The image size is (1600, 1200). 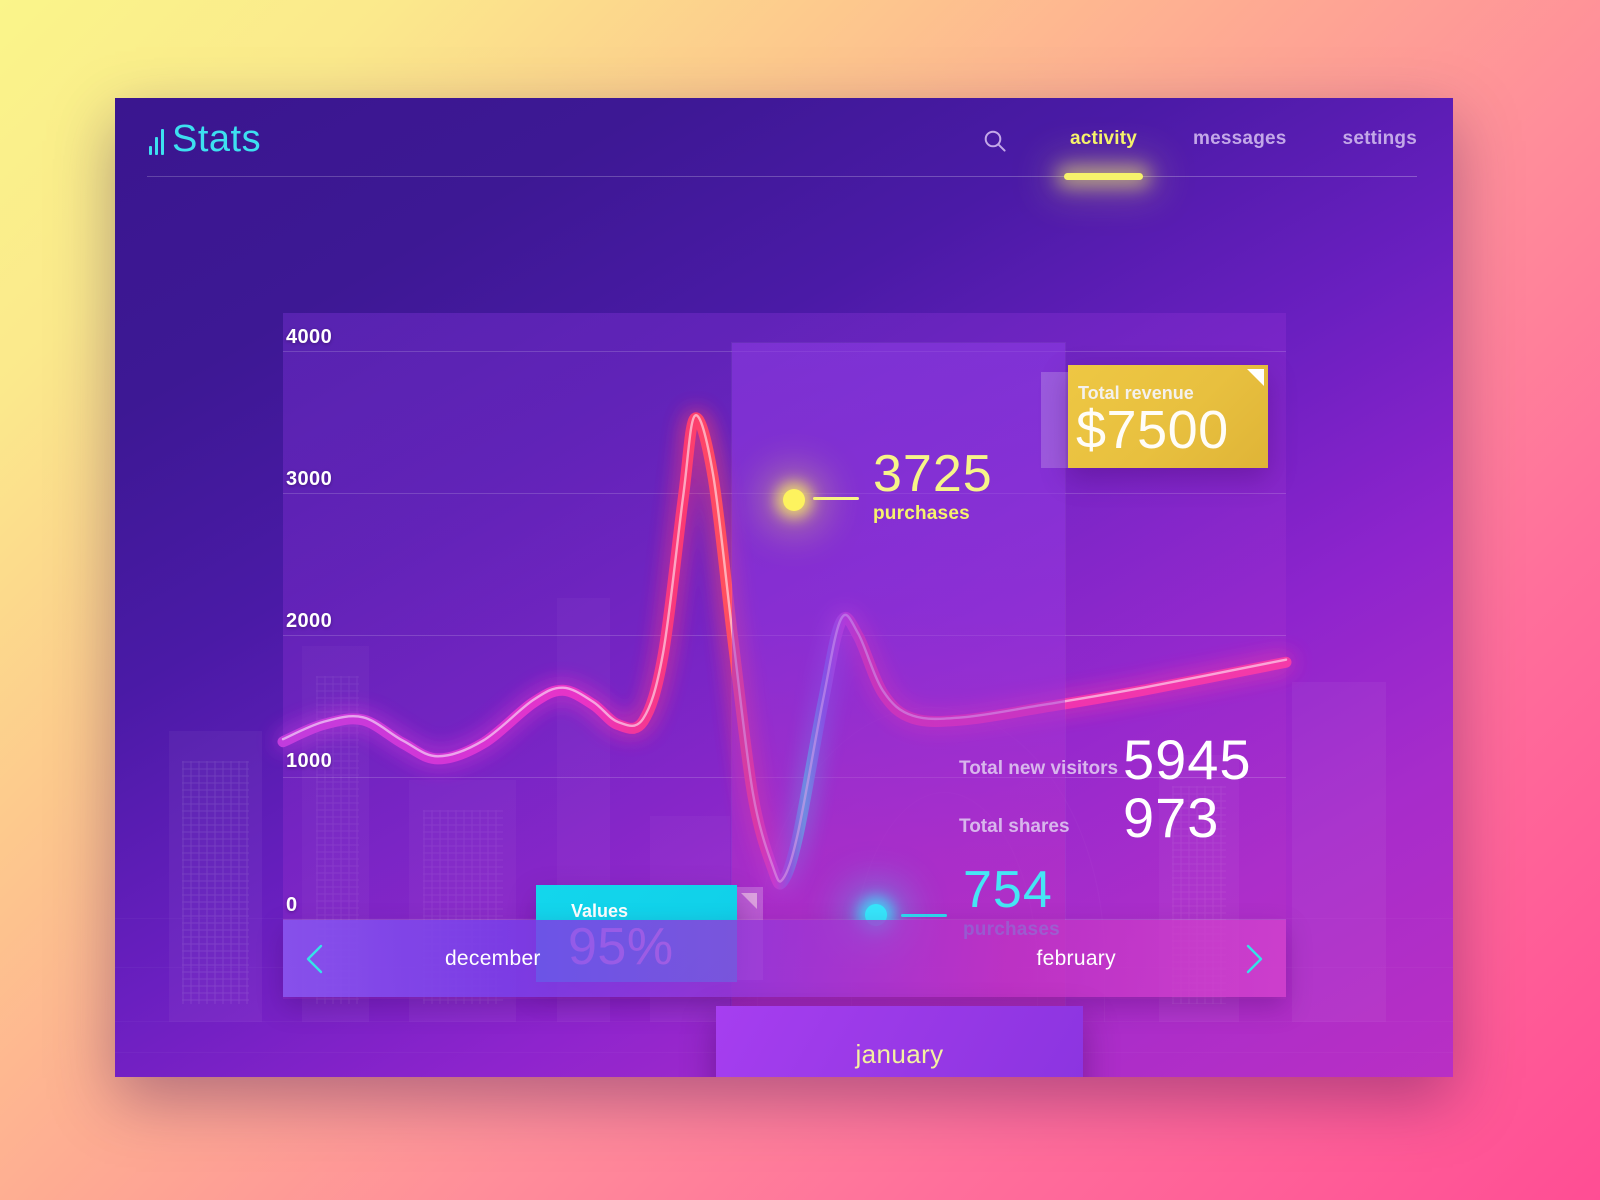 What do you see at coordinates (309, 479) in the screenshot?
I see `y-axis-label-3000: 3000` at bounding box center [309, 479].